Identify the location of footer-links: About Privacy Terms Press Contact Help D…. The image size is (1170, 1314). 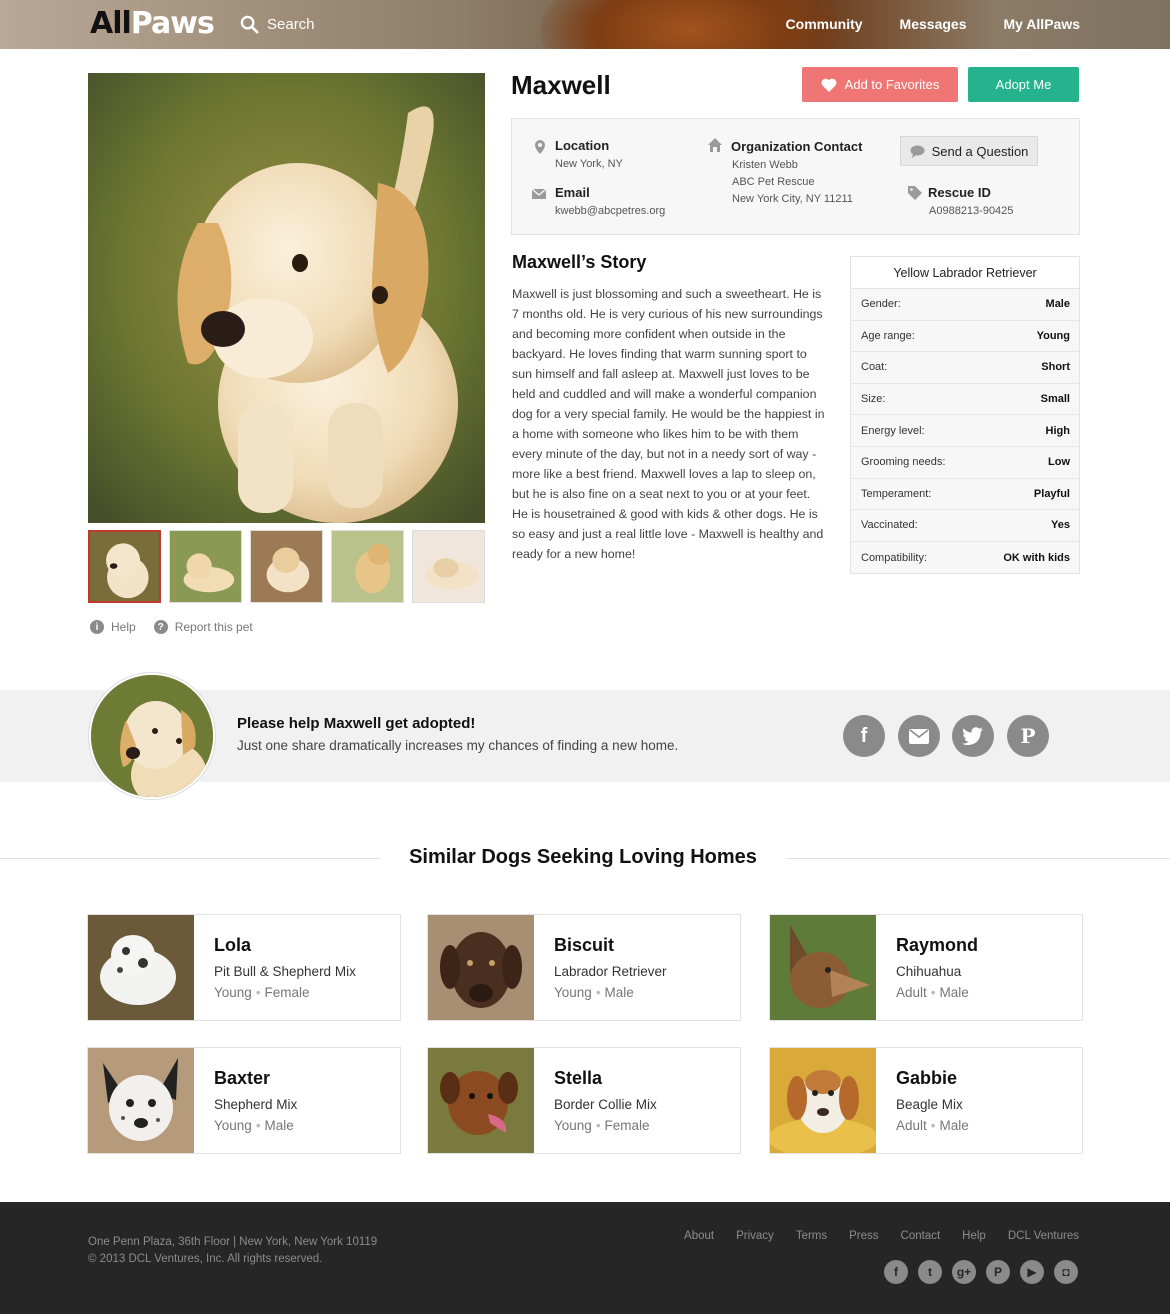
(881, 1236).